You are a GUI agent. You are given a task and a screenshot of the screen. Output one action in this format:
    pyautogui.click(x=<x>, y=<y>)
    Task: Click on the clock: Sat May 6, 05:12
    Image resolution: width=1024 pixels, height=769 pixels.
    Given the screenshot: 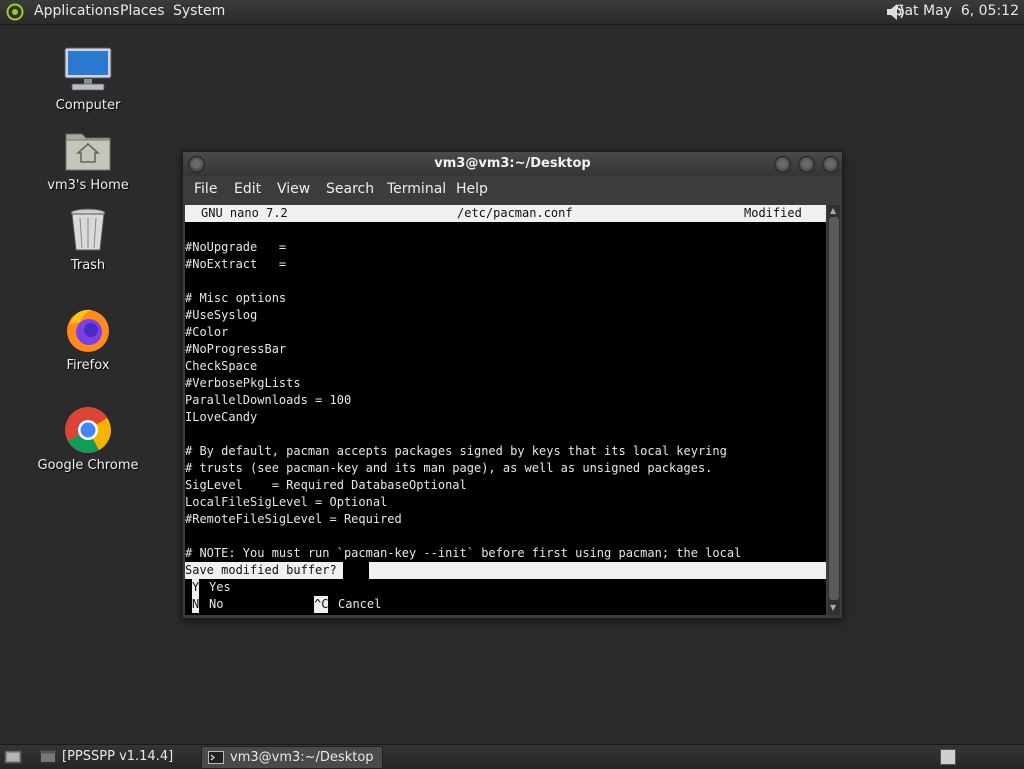 What is the action you would take?
    pyautogui.click(x=957, y=11)
    